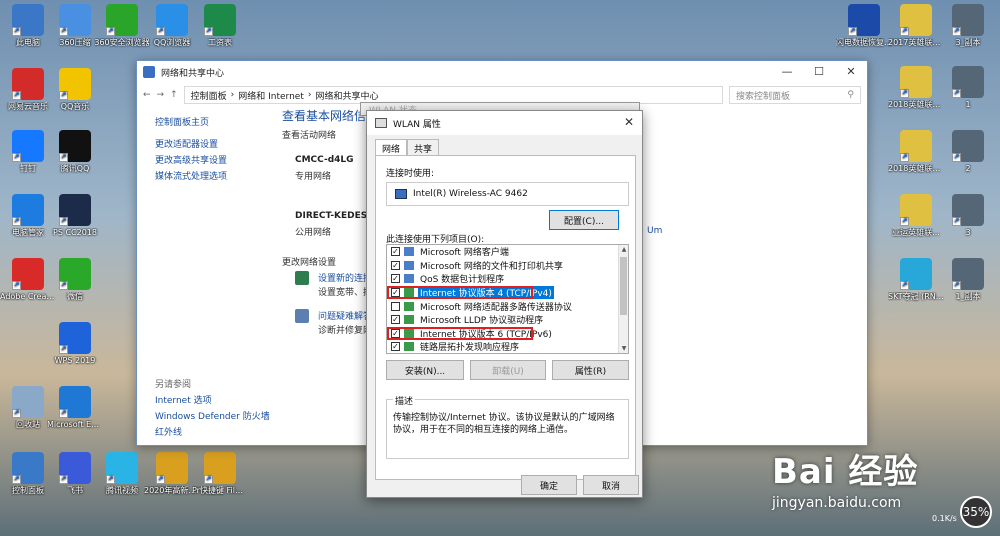 The height and width of the screenshot is (536, 1000). I want to click on close-icon: ✕, so click(629, 122).